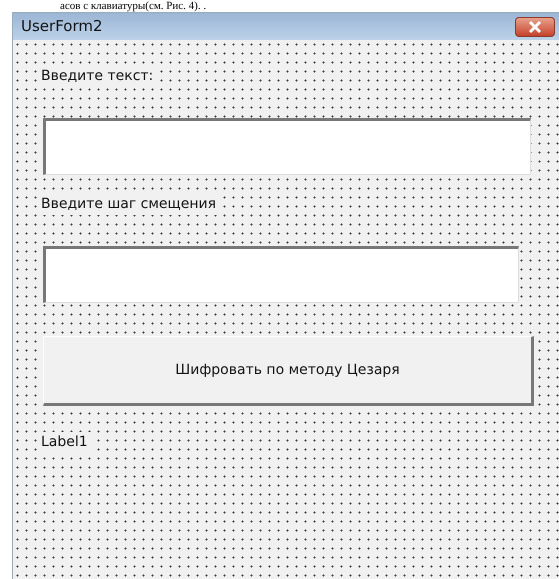 This screenshot has height=579, width=559. Describe the element at coordinates (66, 442) in the screenshot. I see `form-label: Label1` at that location.